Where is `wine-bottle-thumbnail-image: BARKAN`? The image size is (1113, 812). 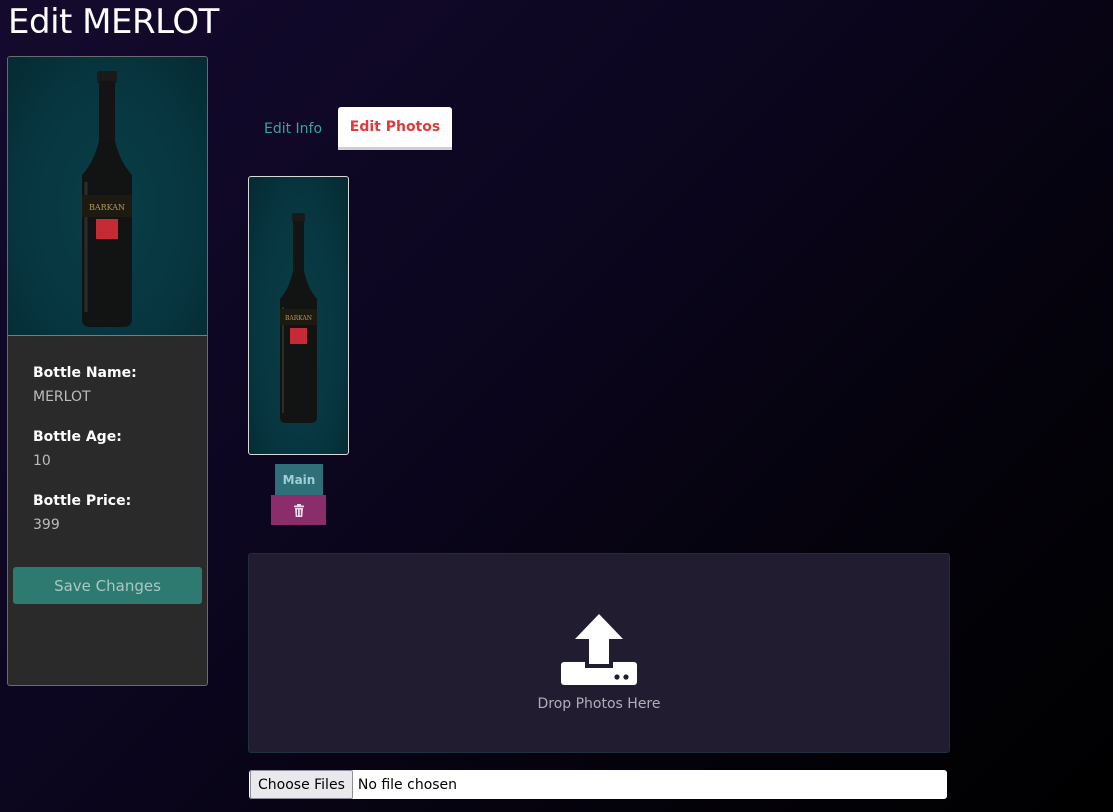 wine-bottle-thumbnail-image: BARKAN is located at coordinates (298, 318).